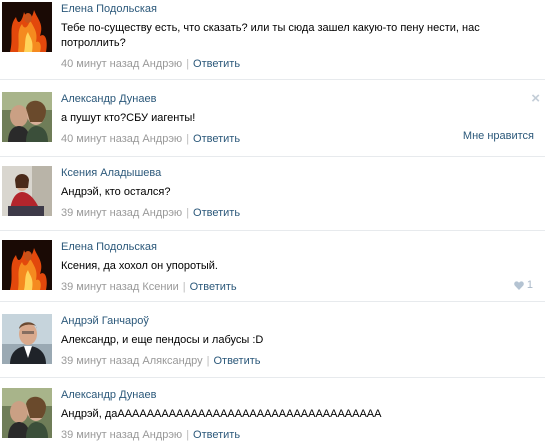 The width and height of the screenshot is (555, 447). What do you see at coordinates (519, 285) in the screenshot?
I see `heart-icon` at bounding box center [519, 285].